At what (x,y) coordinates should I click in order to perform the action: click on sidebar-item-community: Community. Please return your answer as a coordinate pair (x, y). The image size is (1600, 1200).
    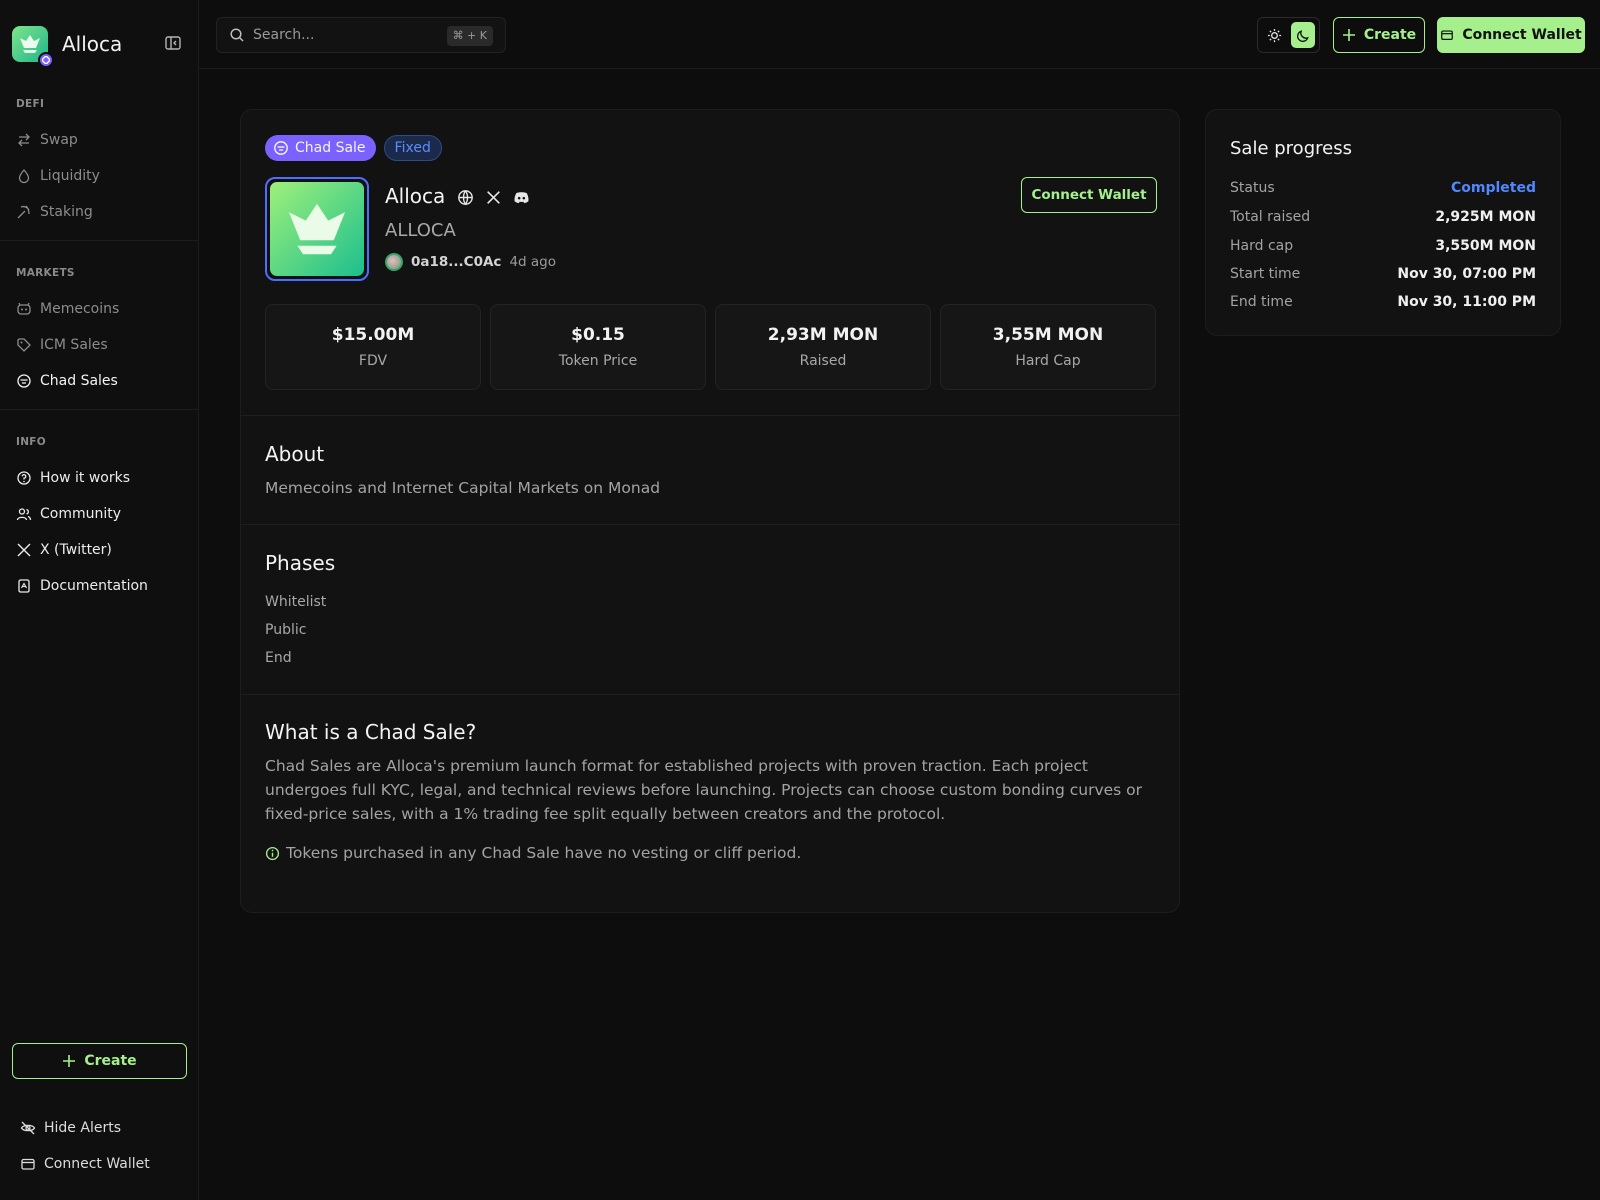
    Looking at the image, I should click on (99, 514).